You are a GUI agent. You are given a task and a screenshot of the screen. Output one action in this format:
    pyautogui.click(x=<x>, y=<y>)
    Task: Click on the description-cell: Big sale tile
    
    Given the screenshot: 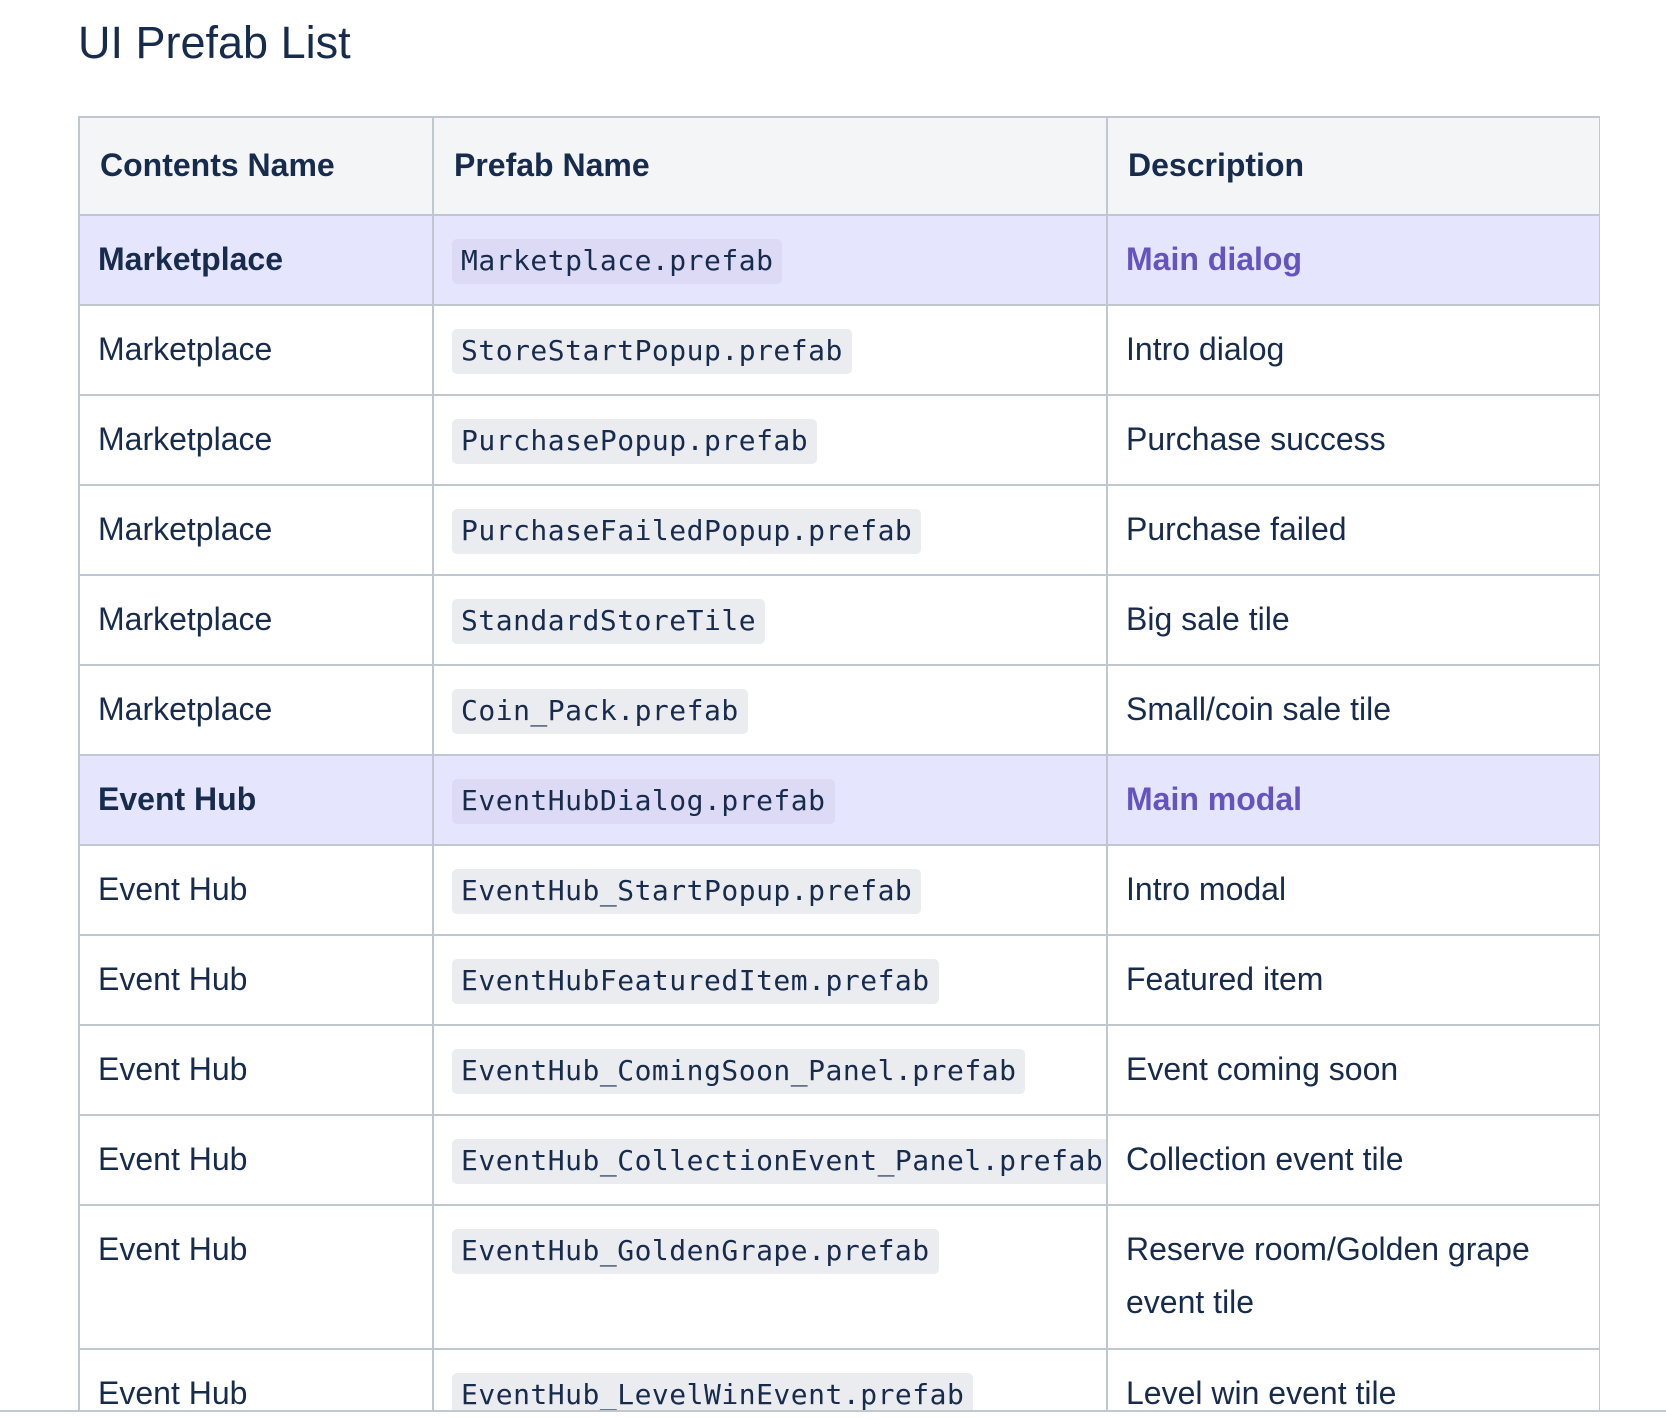 What is the action you would take?
    pyautogui.click(x=1353, y=620)
    